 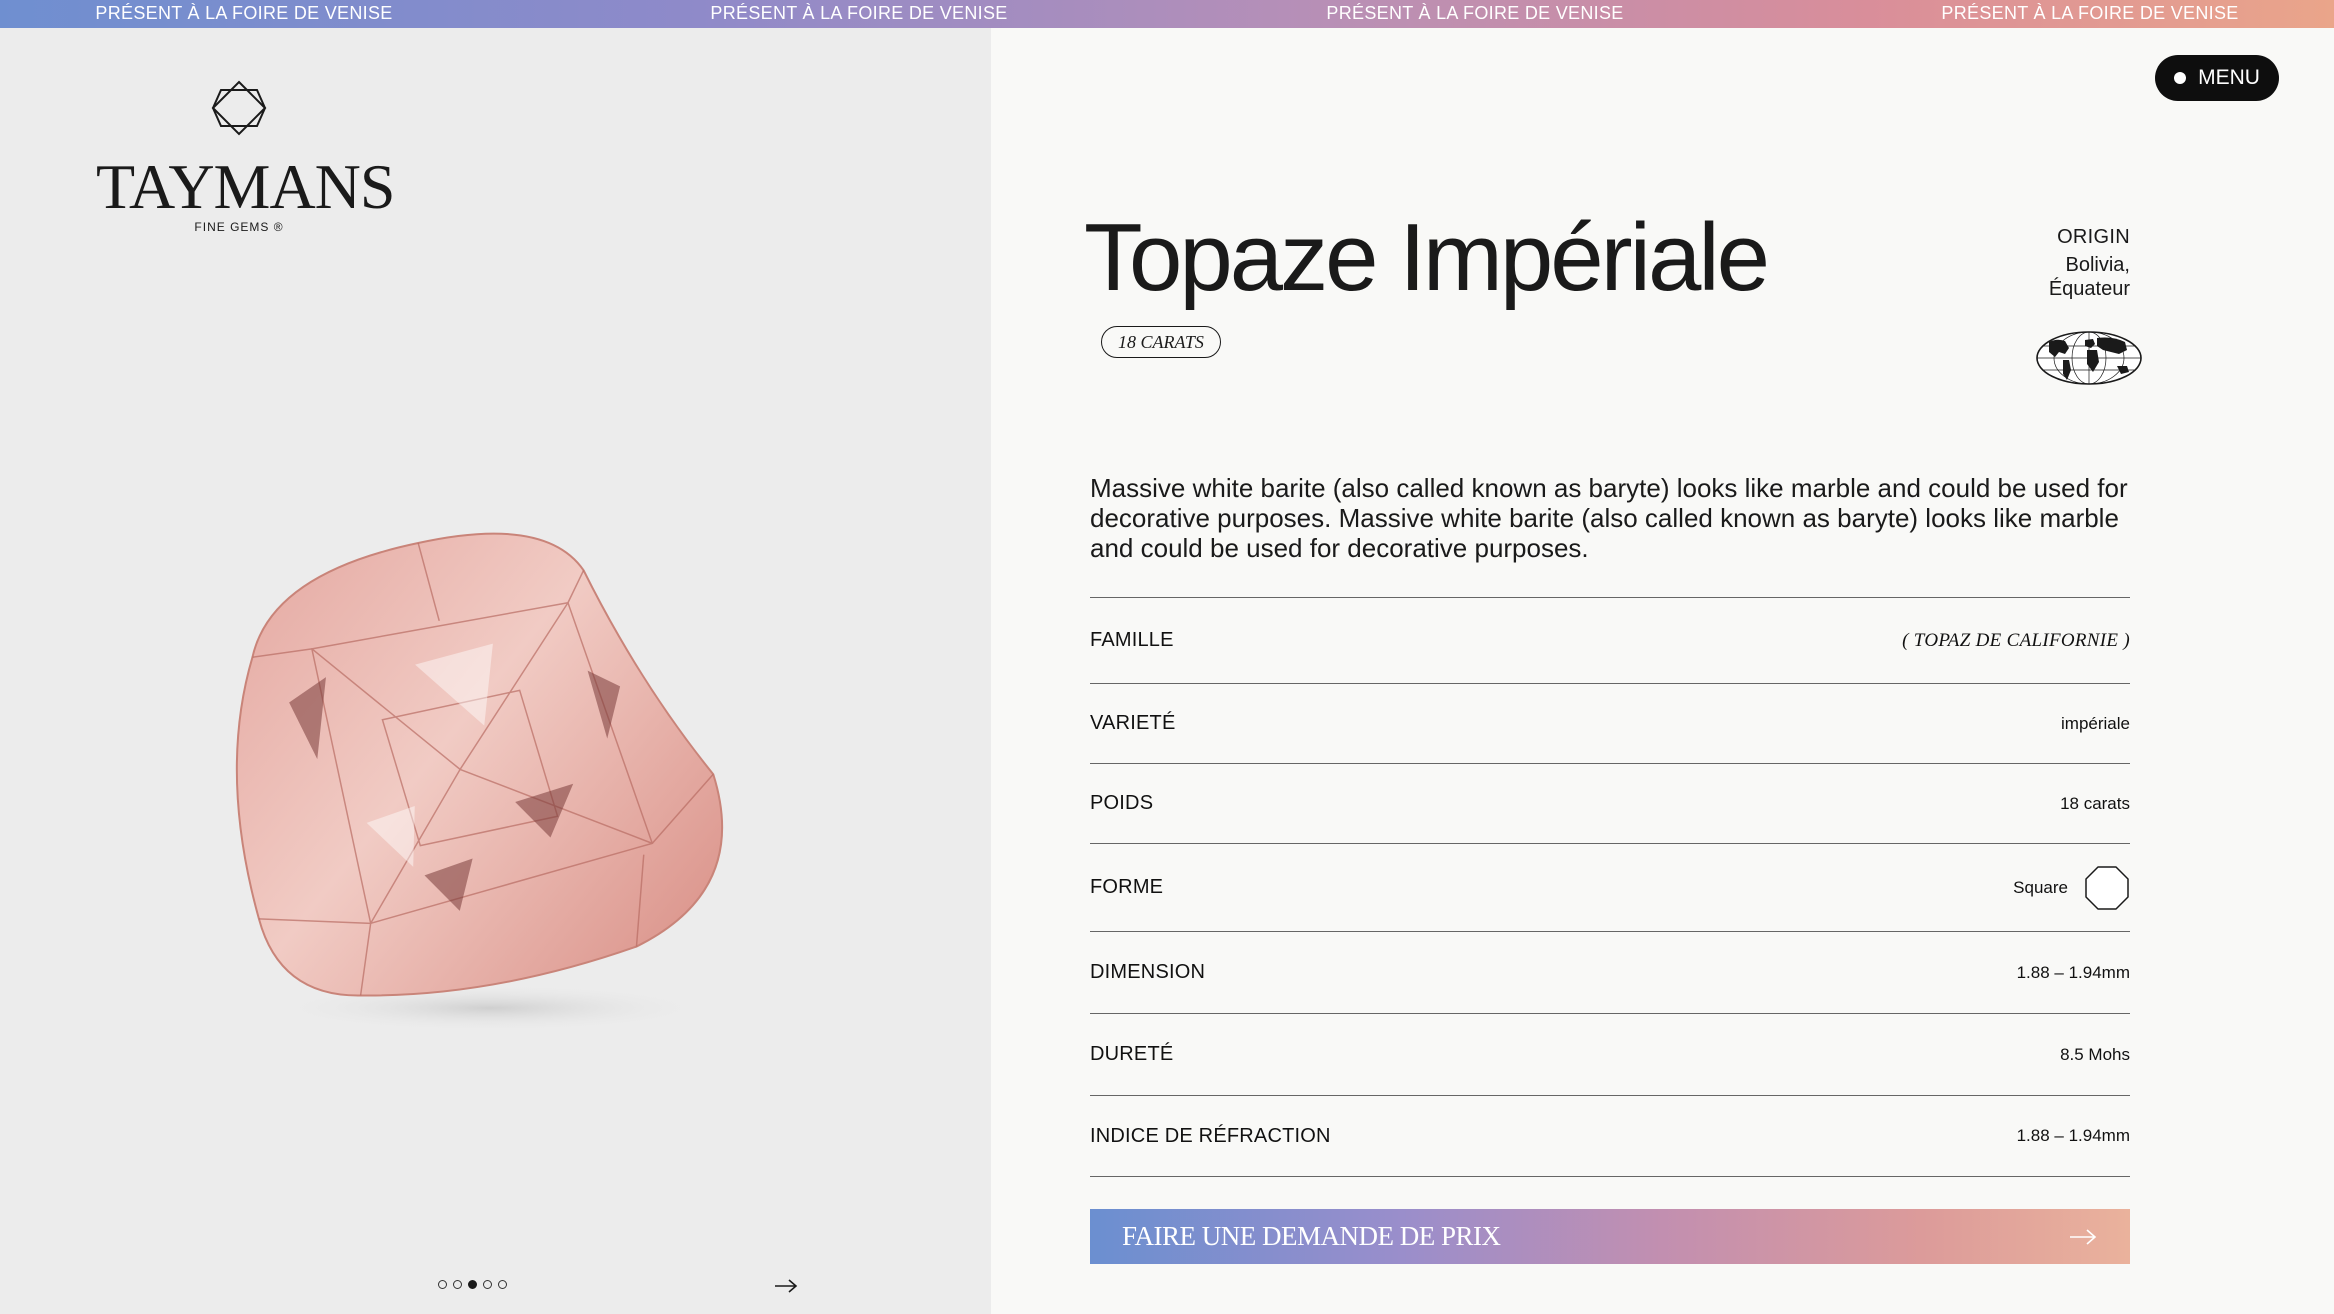 What do you see at coordinates (2016, 640) in the screenshot?
I see `spec-value: ( TOPAZ DE CALIFORNIE )` at bounding box center [2016, 640].